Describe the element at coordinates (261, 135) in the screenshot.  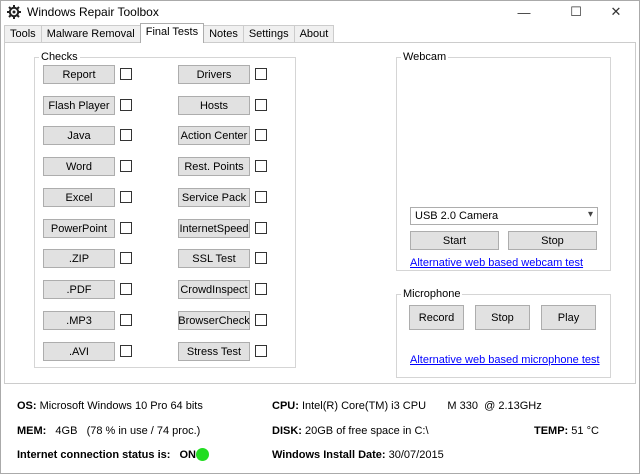
I see `action-center-checkbox` at that location.